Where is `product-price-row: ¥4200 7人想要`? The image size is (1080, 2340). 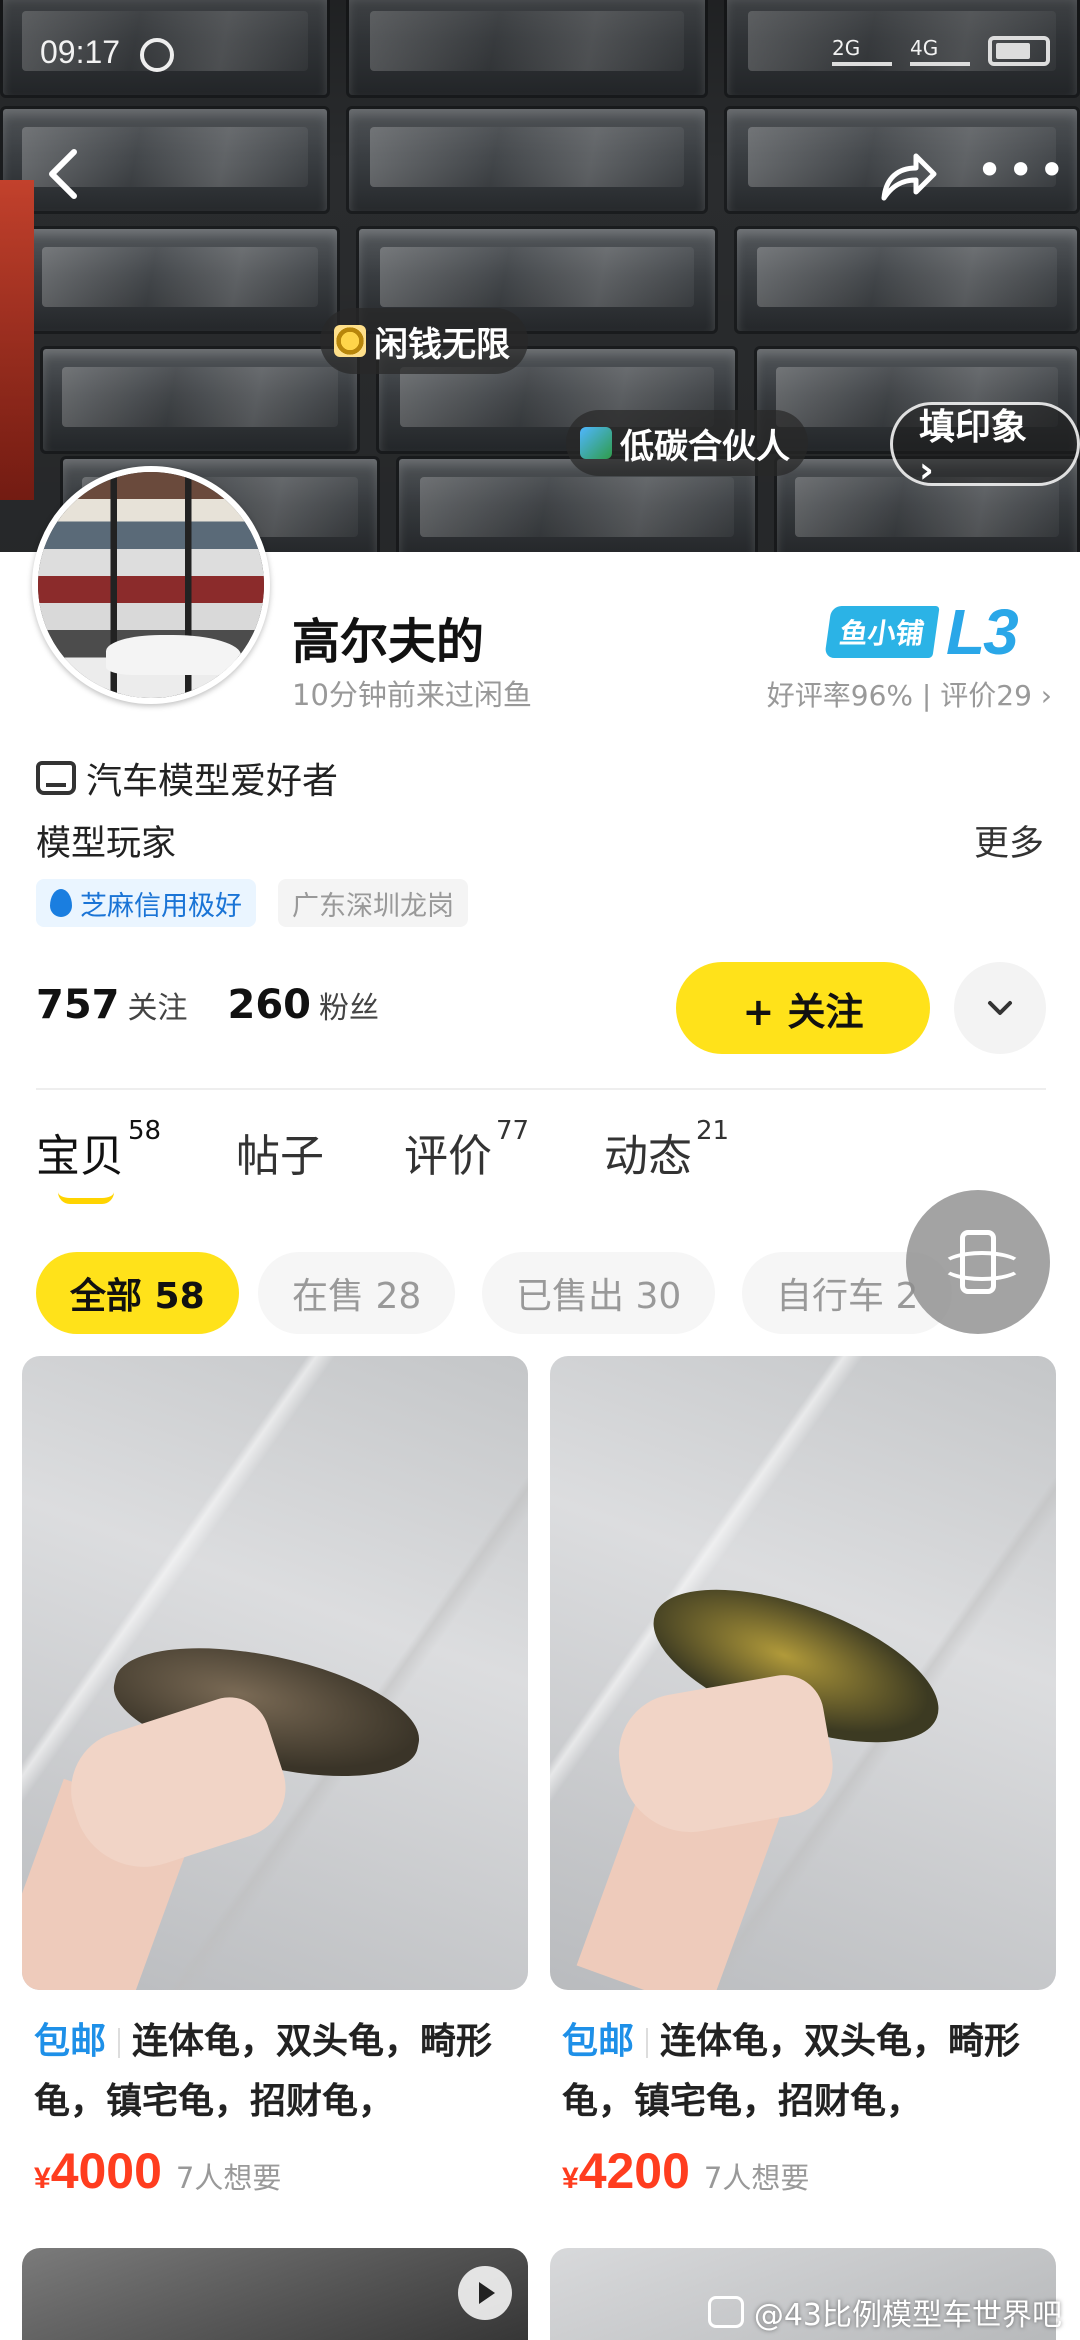
product-price-row: ¥4200 7人想要 is located at coordinates (803, 2171).